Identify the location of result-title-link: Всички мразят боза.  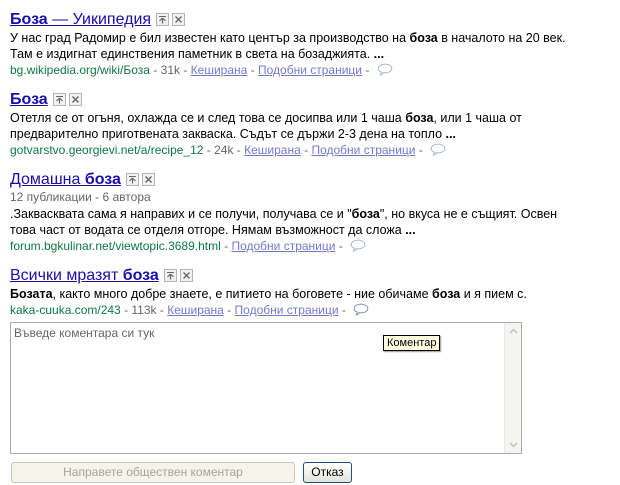
(84, 276).